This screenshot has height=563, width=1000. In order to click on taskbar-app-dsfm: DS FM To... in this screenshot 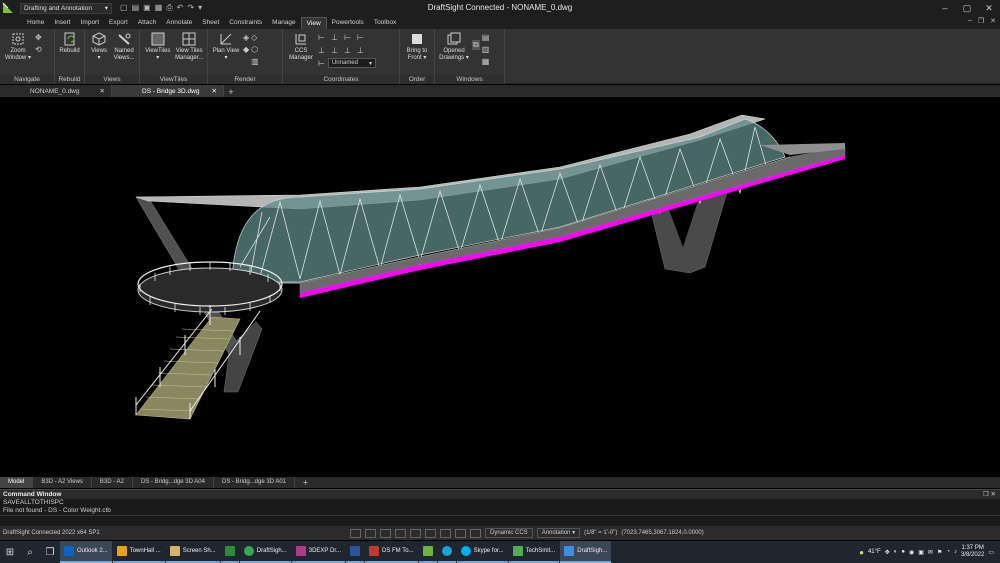, I will do `click(391, 552)`.